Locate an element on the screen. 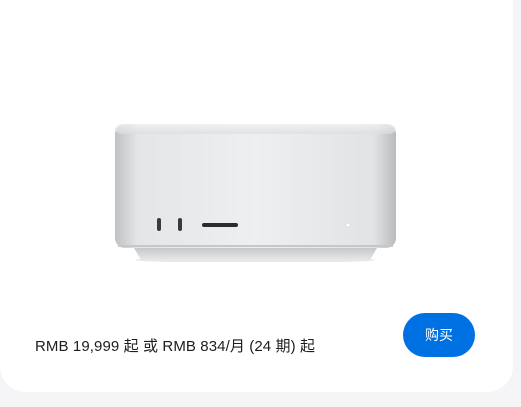  price-text: RMB 19,999 起 或 RMB 834/月 (24 期) 起 is located at coordinates (175, 346).